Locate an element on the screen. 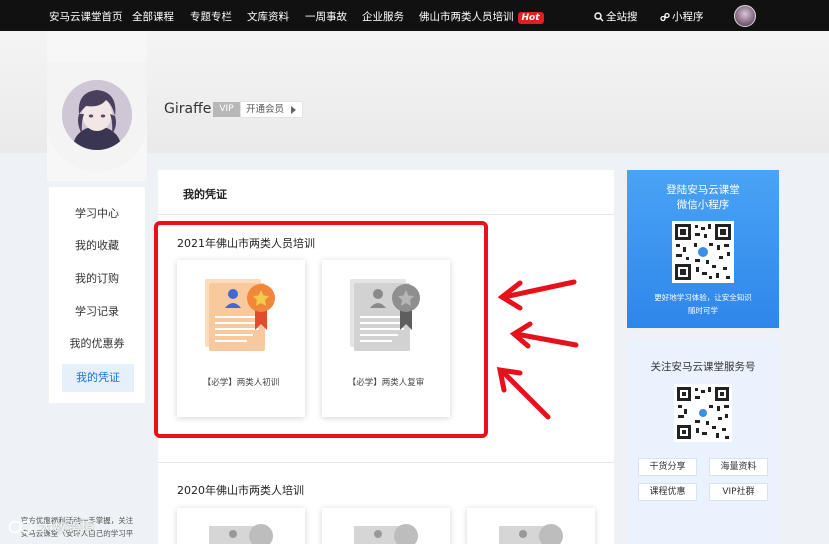 The height and width of the screenshot is (544, 829). watermark: 大数跨境 is located at coordinates (51, 527).